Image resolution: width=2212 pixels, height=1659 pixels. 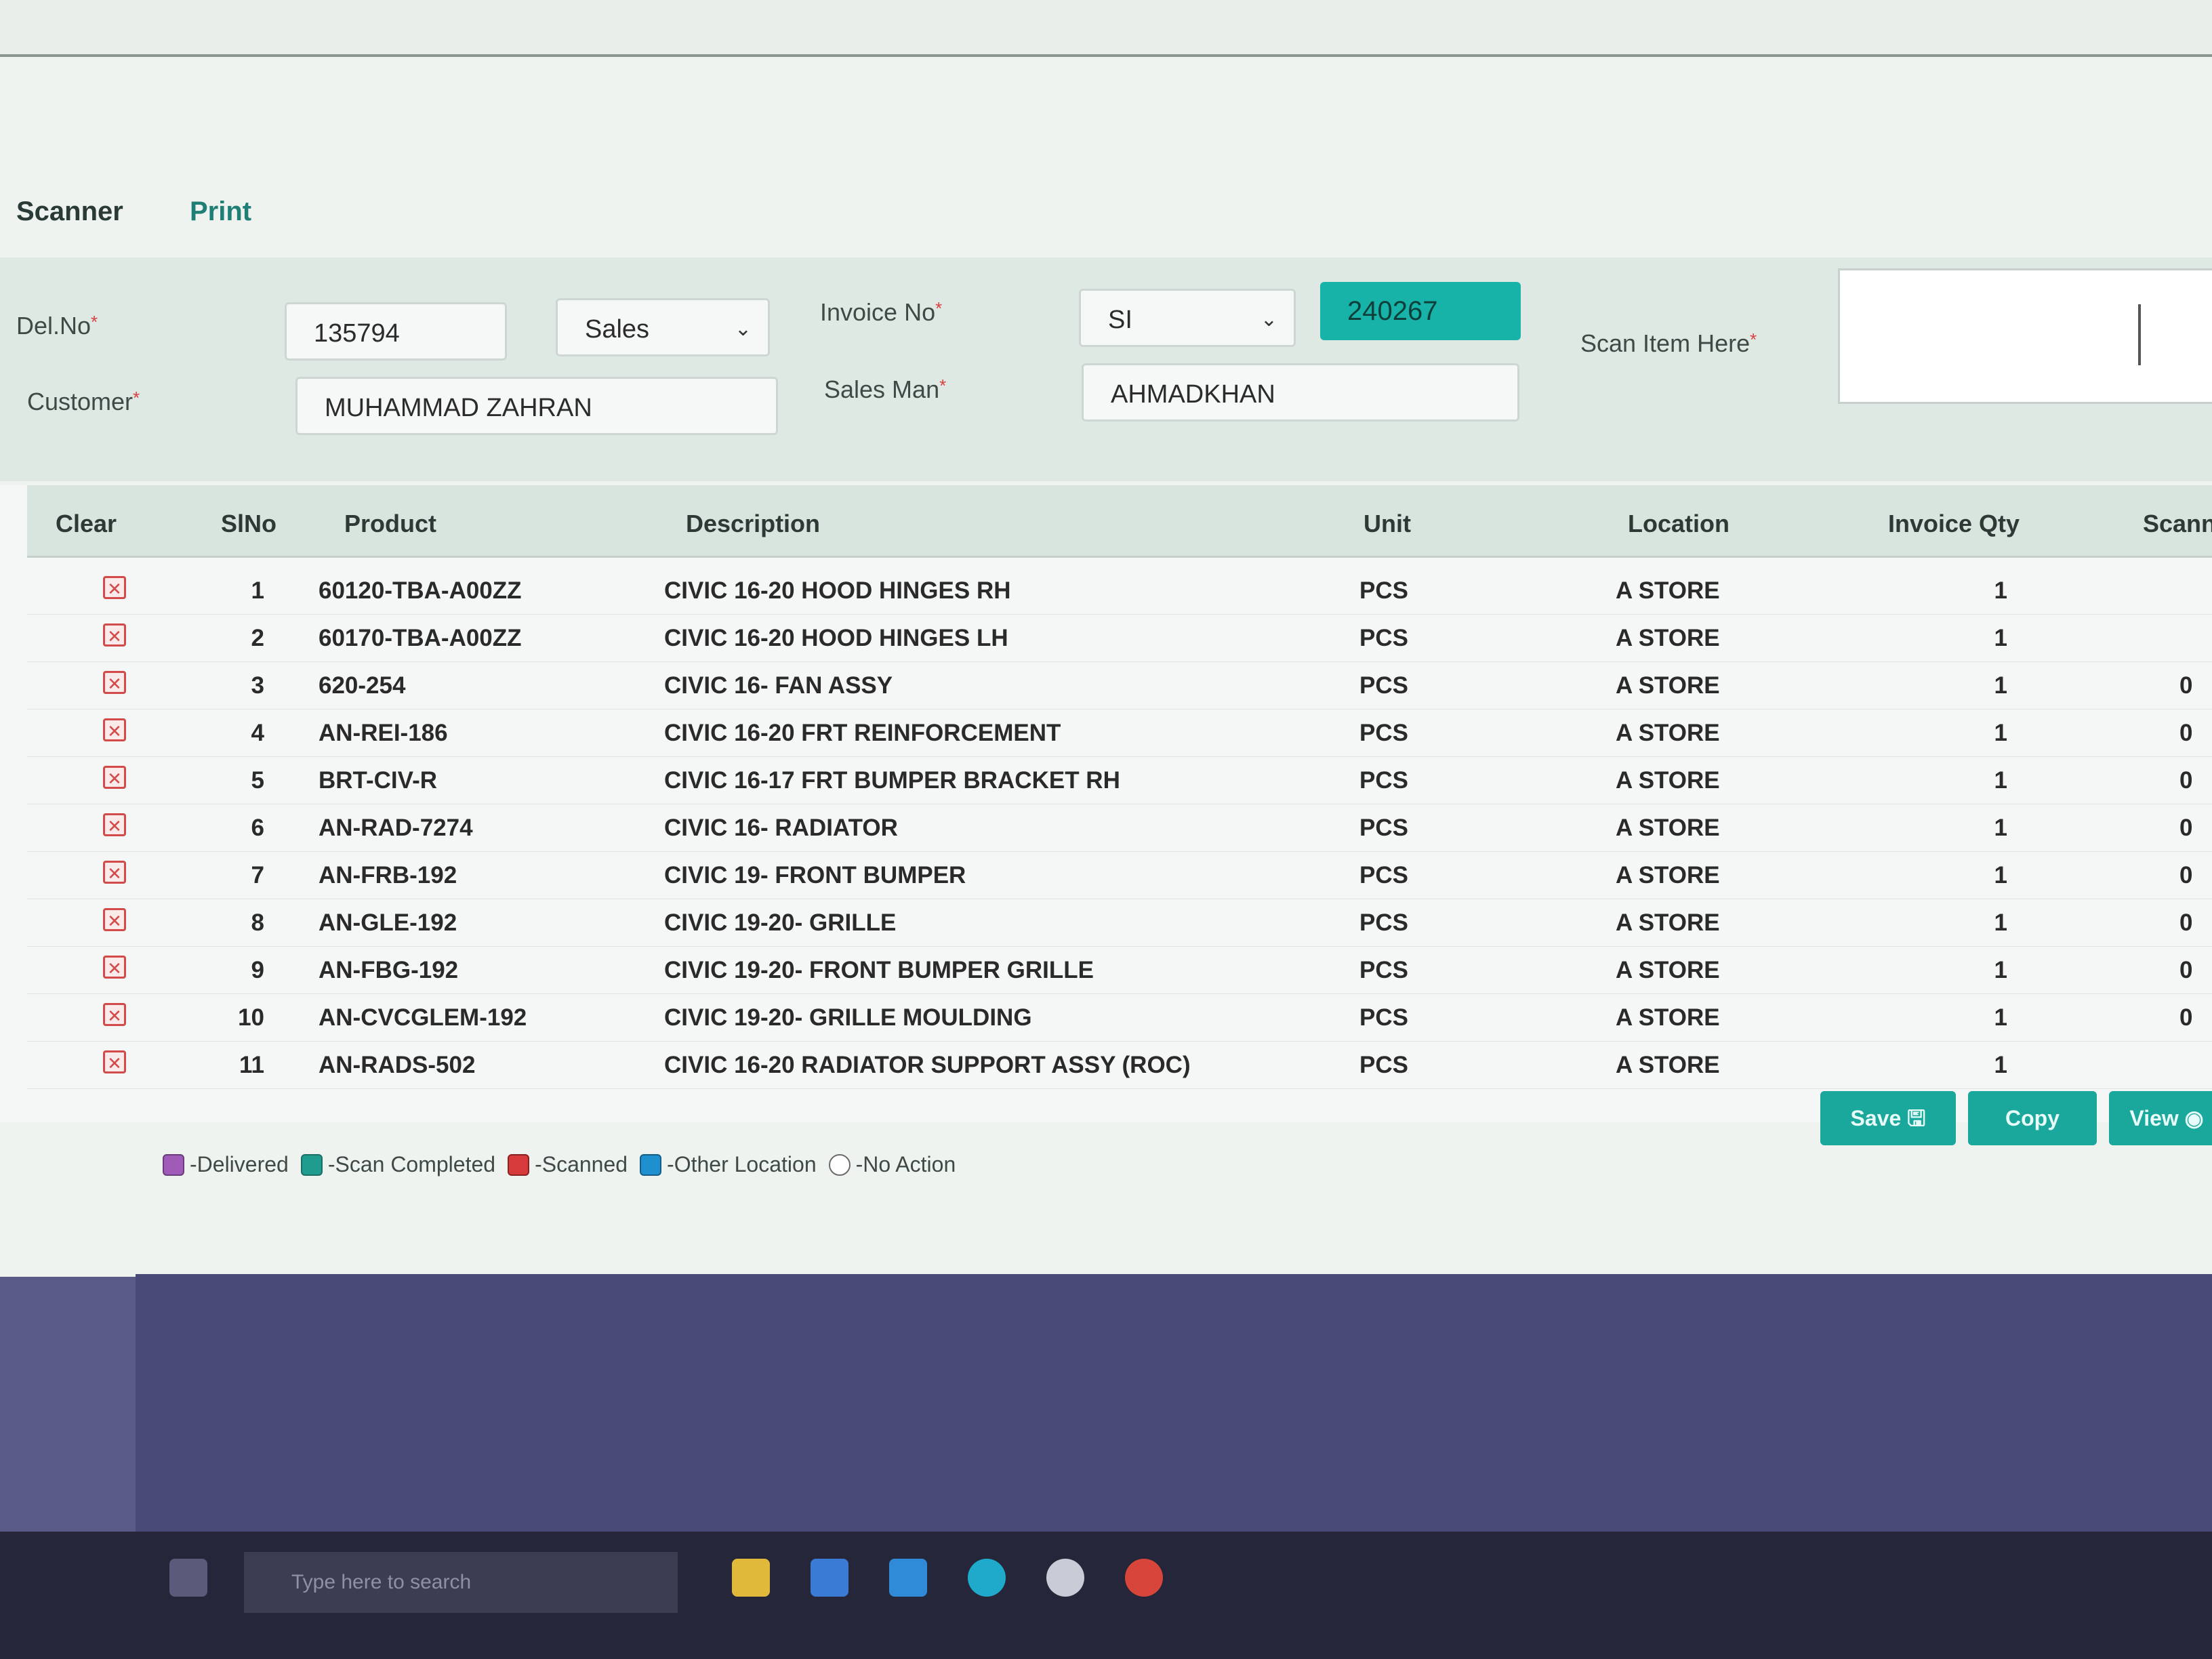 What do you see at coordinates (2025, 336) in the screenshot?
I see `scan-item-input` at bounding box center [2025, 336].